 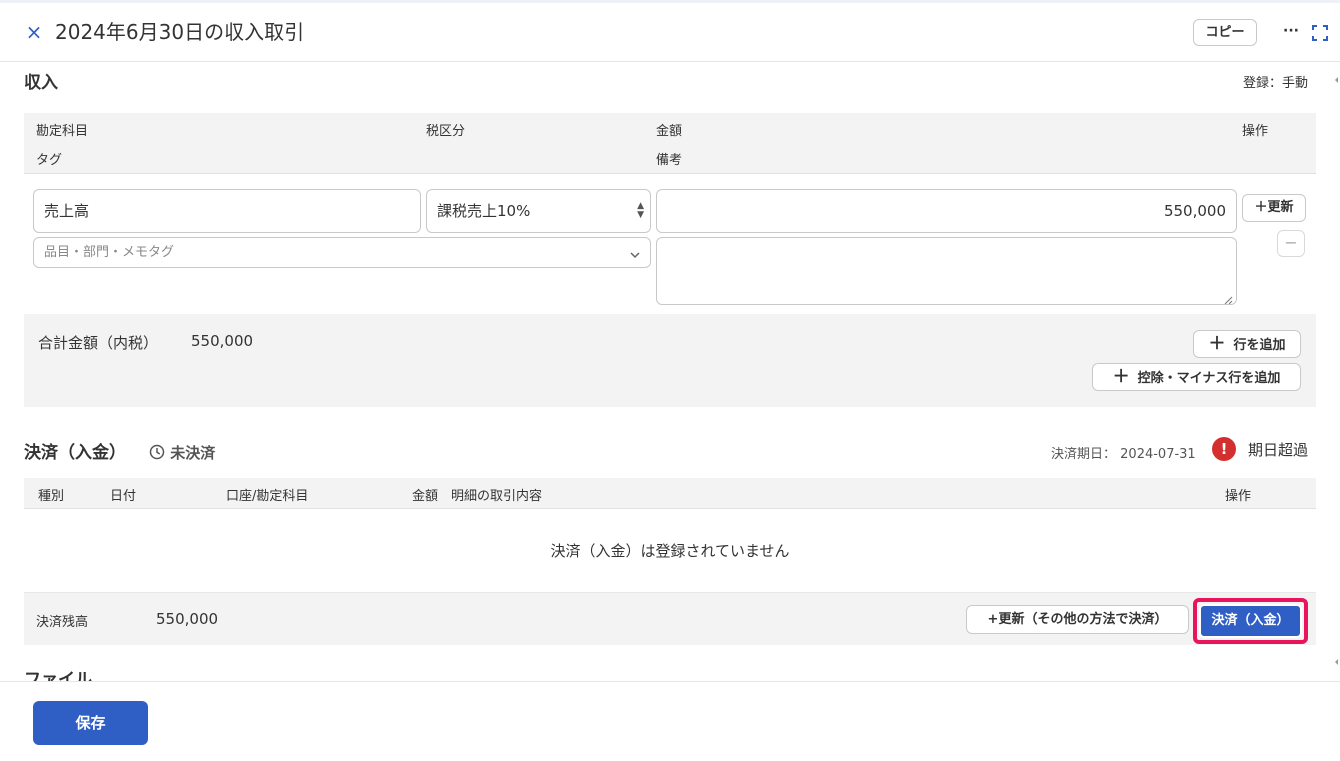 What do you see at coordinates (1224, 449) in the screenshot?
I see `alert-icon: !` at bounding box center [1224, 449].